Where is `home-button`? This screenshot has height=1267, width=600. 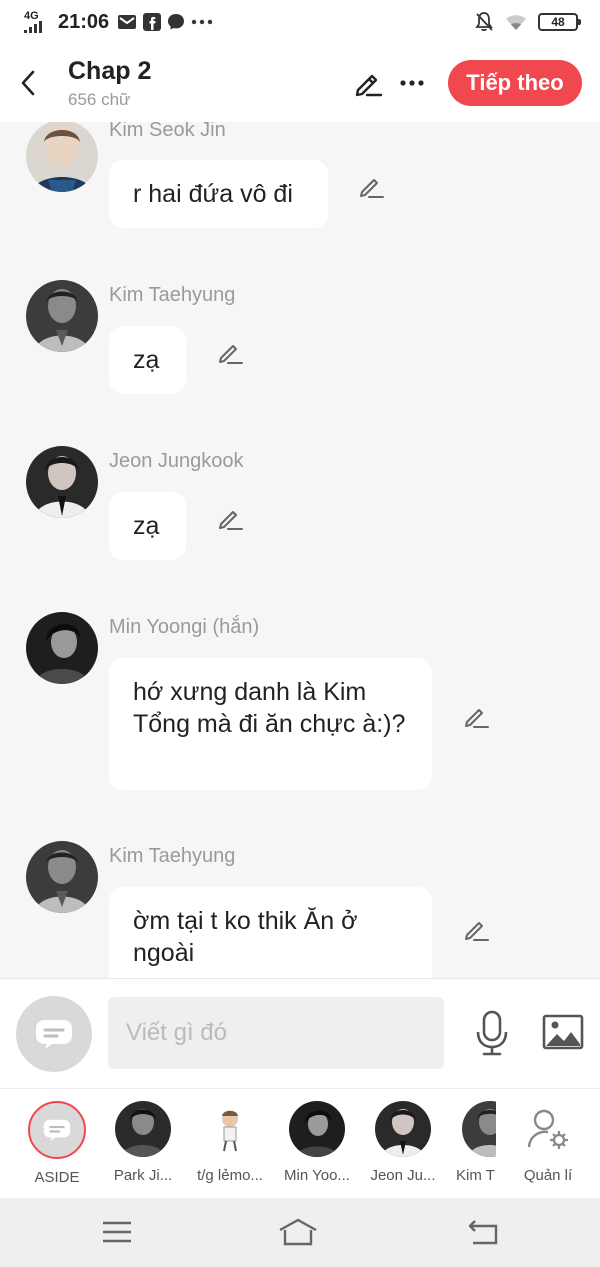
home-button is located at coordinates (298, 1232).